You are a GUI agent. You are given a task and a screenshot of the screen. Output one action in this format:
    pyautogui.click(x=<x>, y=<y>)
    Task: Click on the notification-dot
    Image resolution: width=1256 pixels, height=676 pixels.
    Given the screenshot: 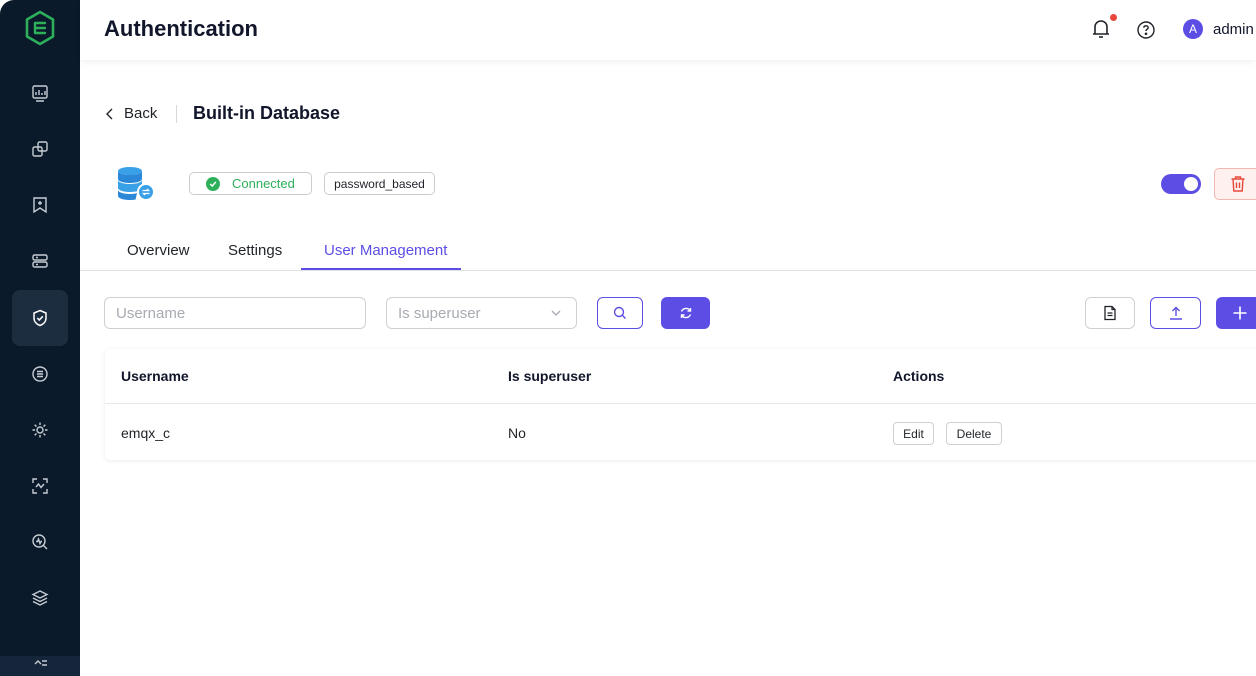 What is the action you would take?
    pyautogui.click(x=1113, y=17)
    